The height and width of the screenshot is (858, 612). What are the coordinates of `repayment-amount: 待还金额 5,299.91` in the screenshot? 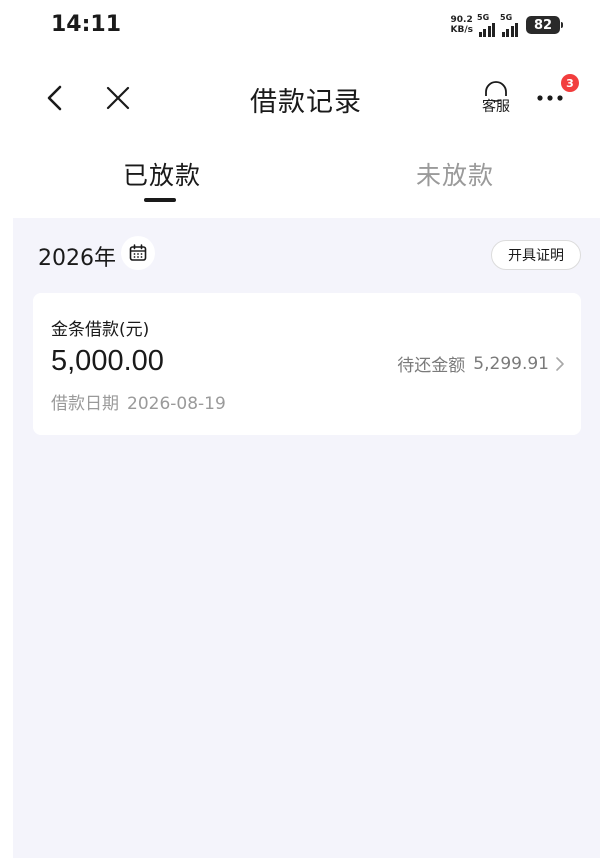 It's located at (481, 363).